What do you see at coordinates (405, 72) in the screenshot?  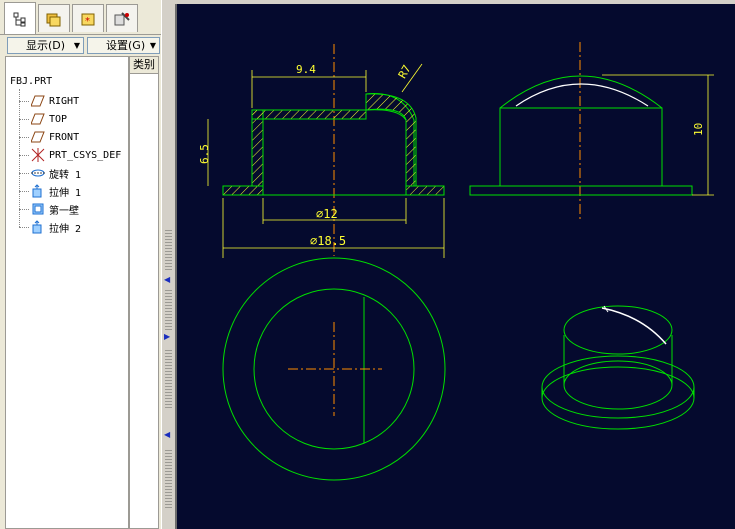 I see `dim-radius: R7` at bounding box center [405, 72].